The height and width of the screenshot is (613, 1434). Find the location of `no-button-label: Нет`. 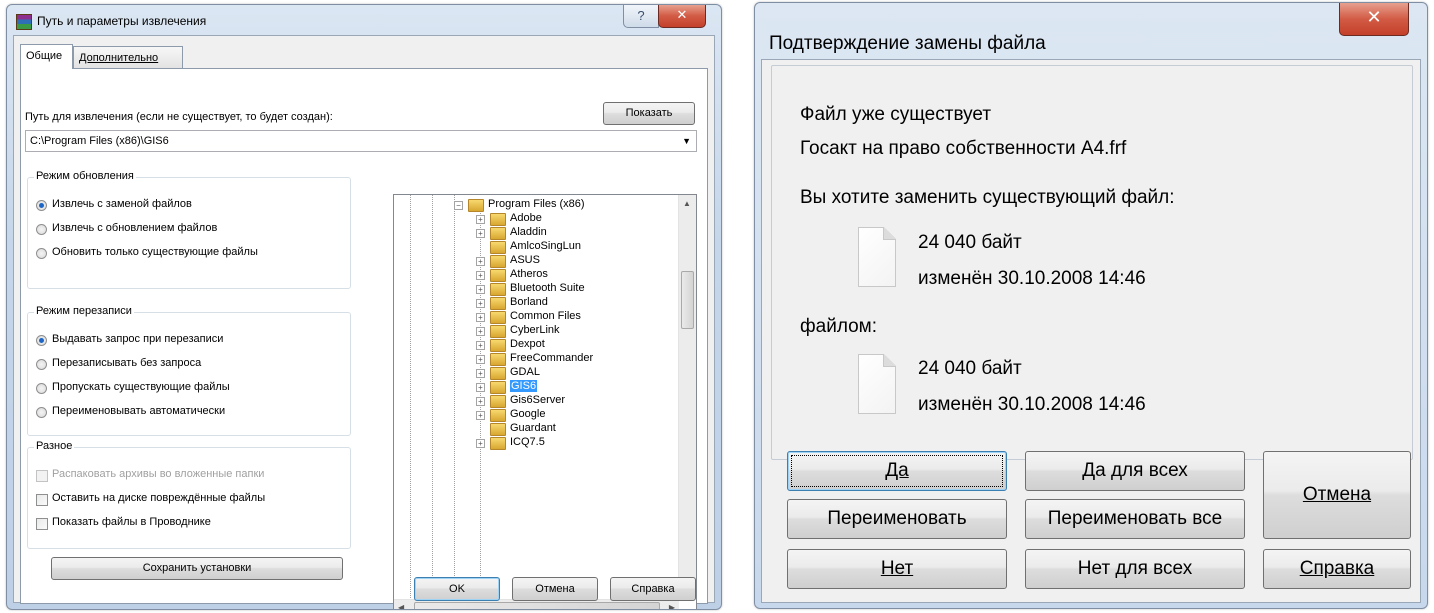

no-button-label: Нет is located at coordinates (897, 568).